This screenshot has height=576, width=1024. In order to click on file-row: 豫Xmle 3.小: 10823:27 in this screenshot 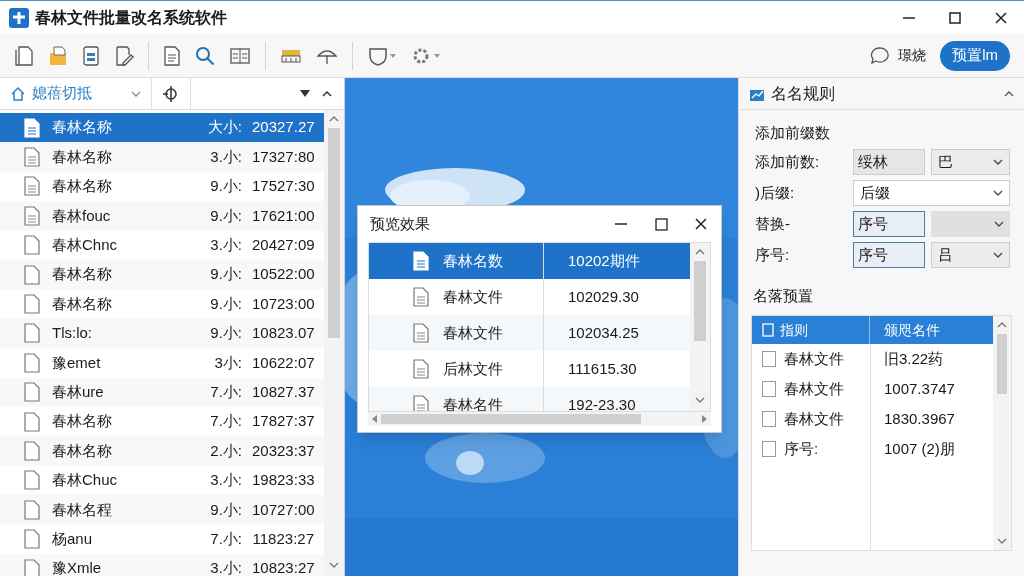, I will do `click(162, 564)`.